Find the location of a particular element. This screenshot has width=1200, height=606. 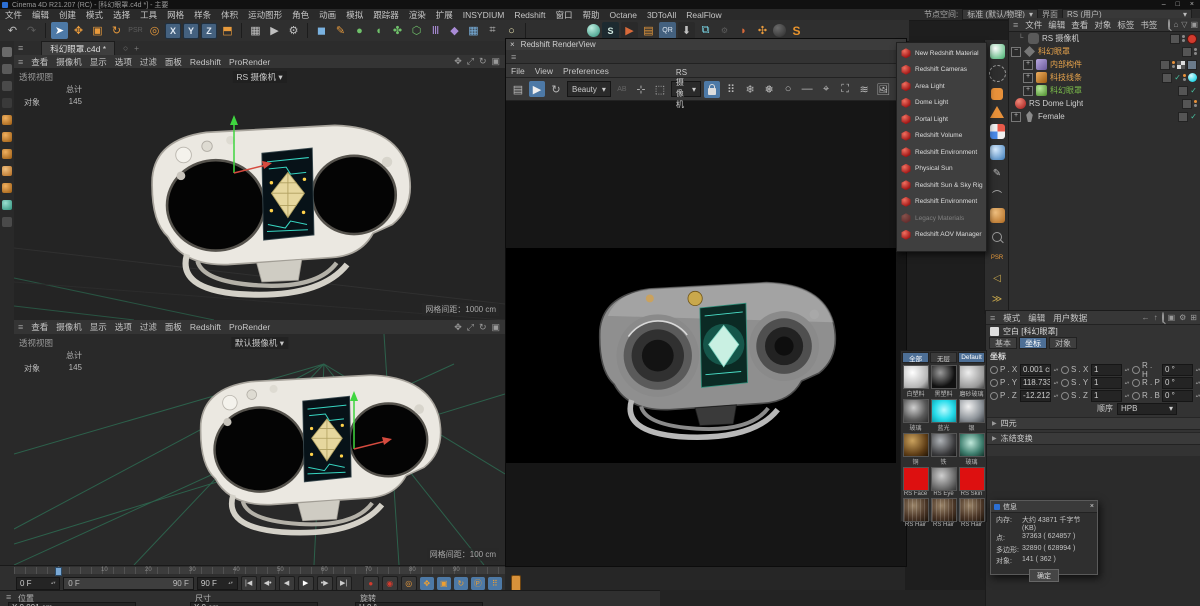

px-field: 0.001 cm is located at coordinates (1035, 369).